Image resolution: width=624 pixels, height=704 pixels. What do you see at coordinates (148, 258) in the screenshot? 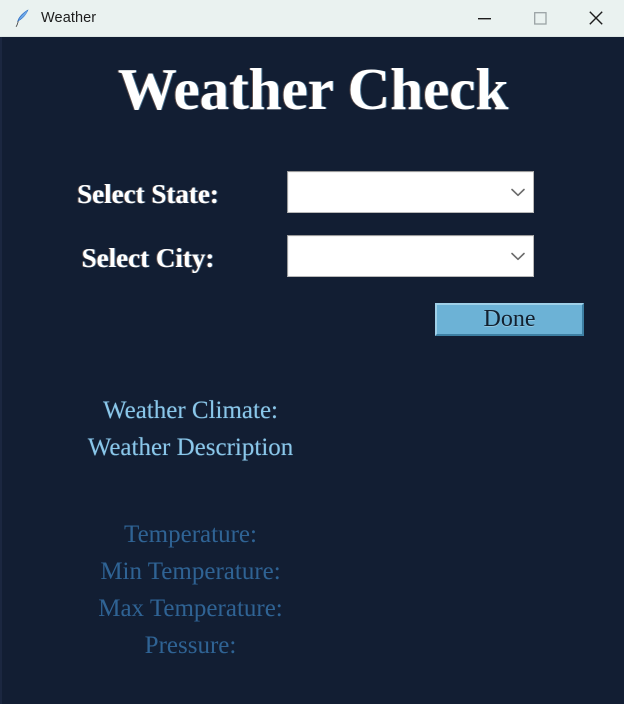
I see `select-city-label: Select City:` at bounding box center [148, 258].